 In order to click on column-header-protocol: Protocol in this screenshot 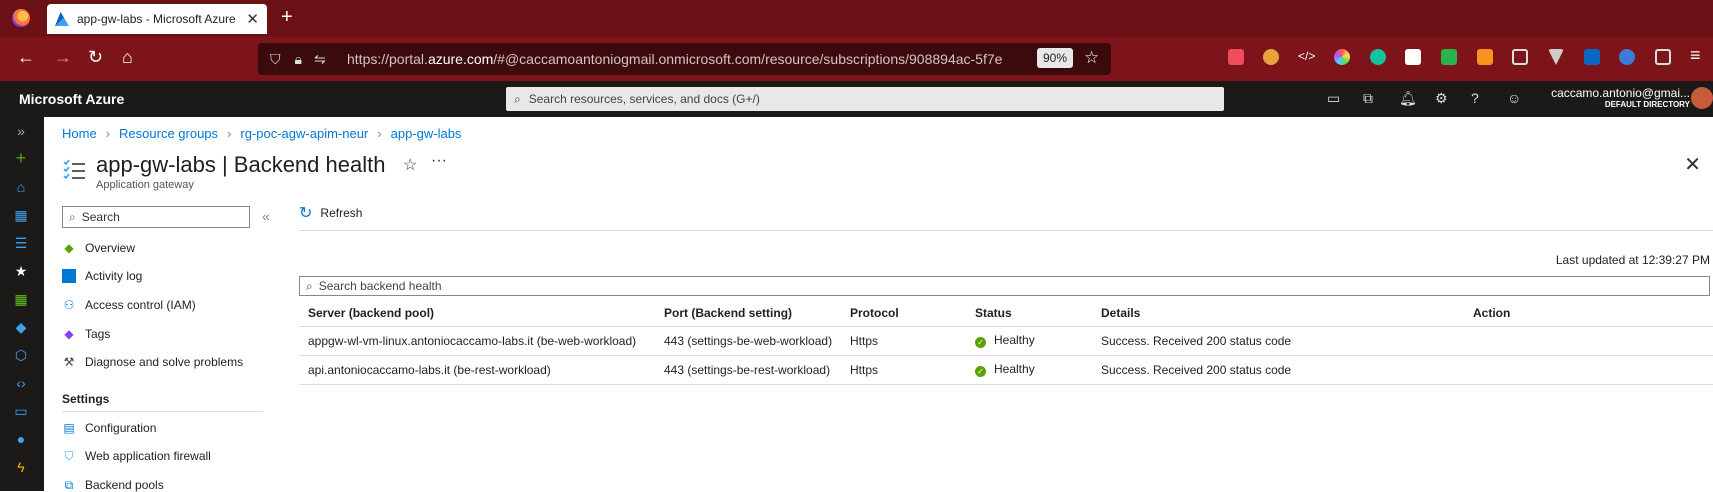, I will do `click(903, 313)`.